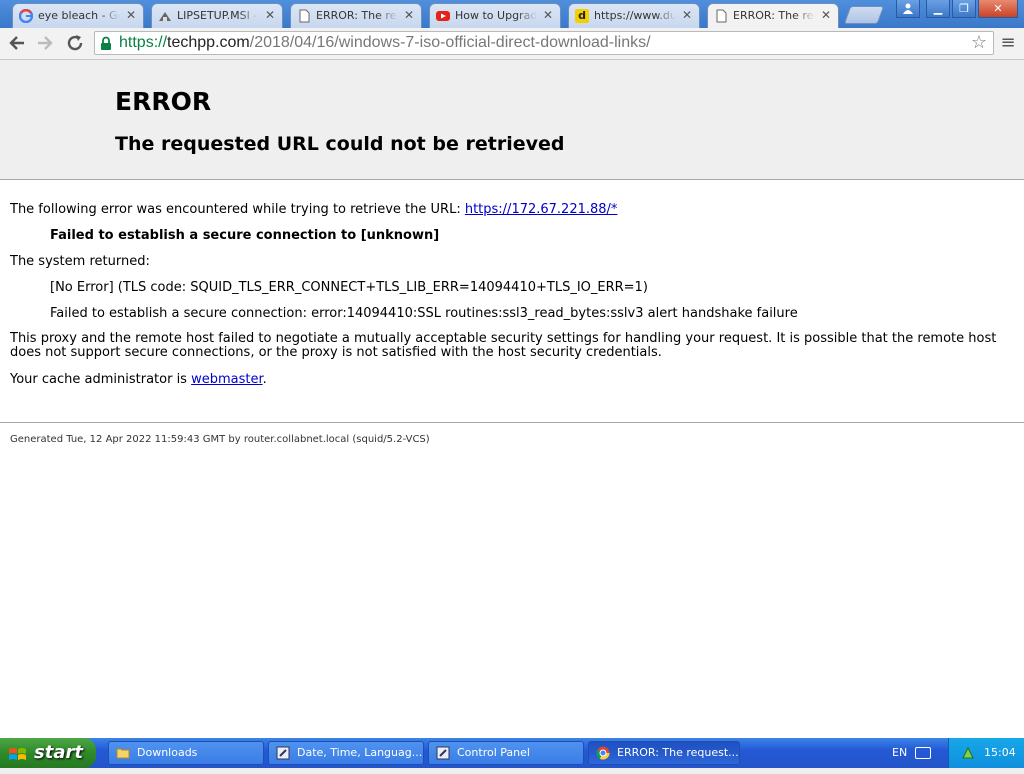  What do you see at coordinates (340, 144) in the screenshot?
I see `page-subtitle: The requested URL could not be retrieved` at bounding box center [340, 144].